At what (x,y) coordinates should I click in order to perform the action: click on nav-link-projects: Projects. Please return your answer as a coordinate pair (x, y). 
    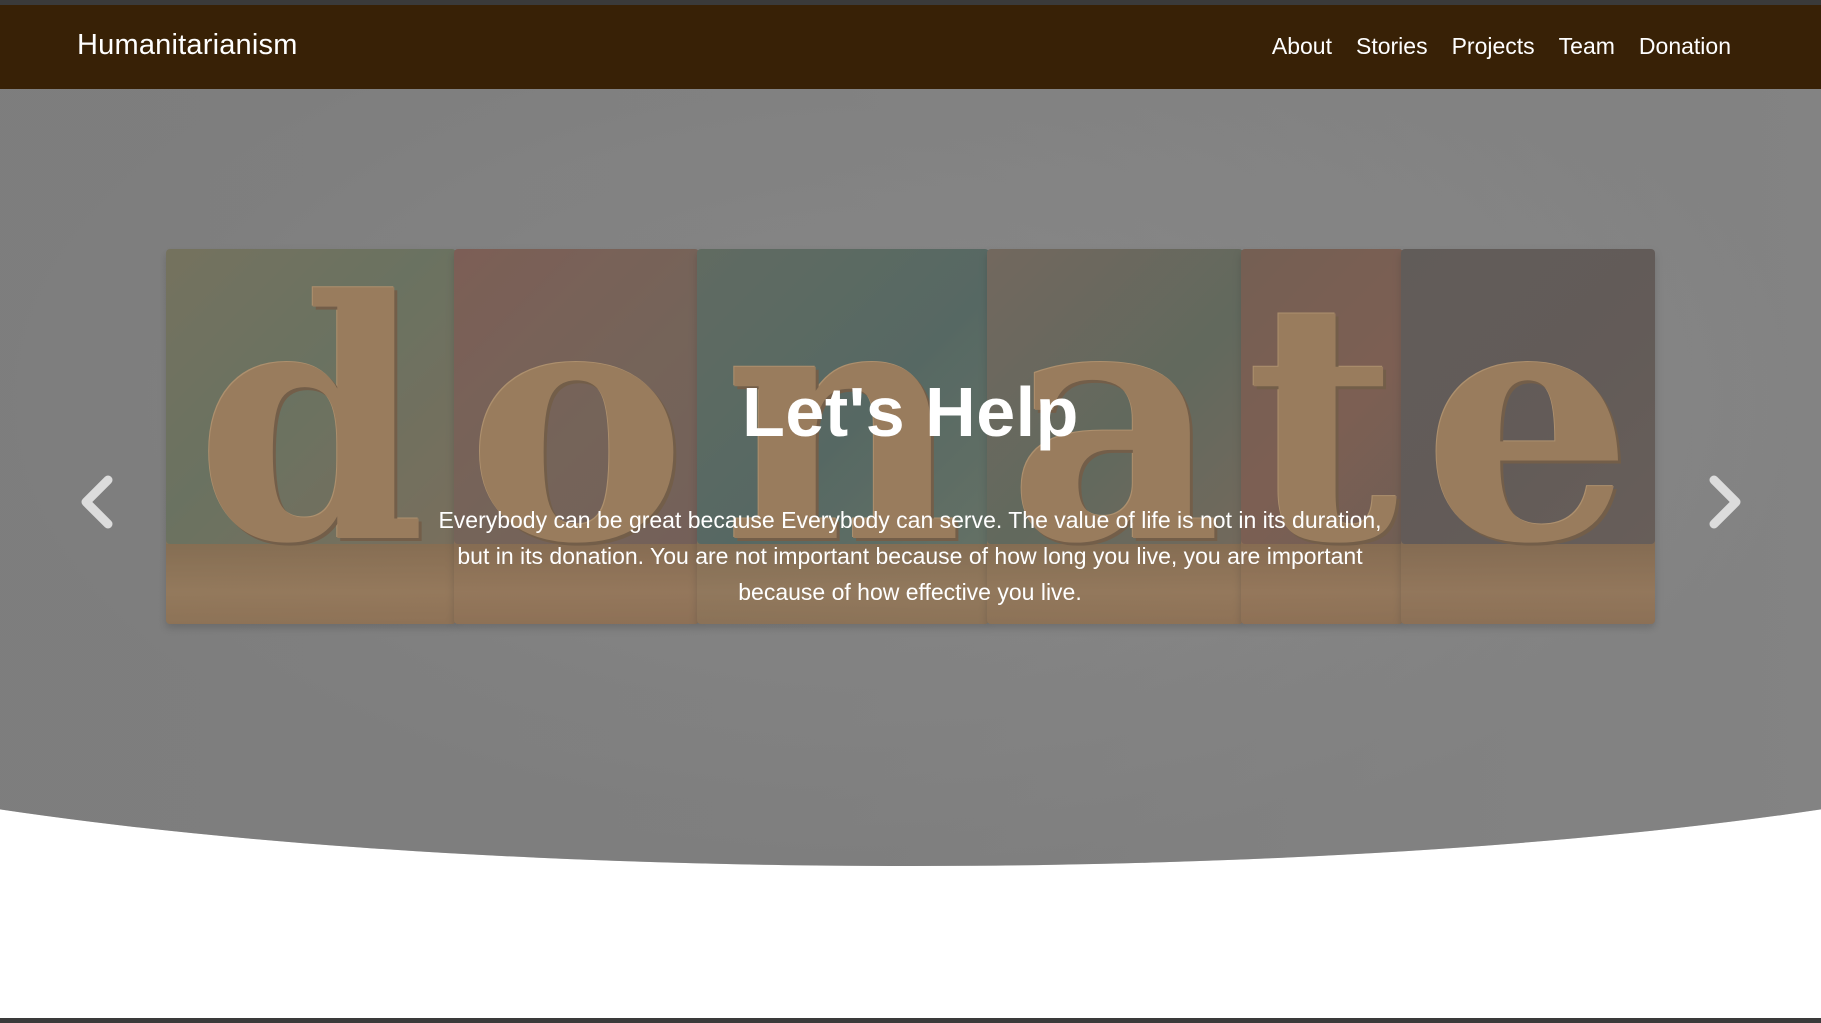
    Looking at the image, I should click on (1493, 46).